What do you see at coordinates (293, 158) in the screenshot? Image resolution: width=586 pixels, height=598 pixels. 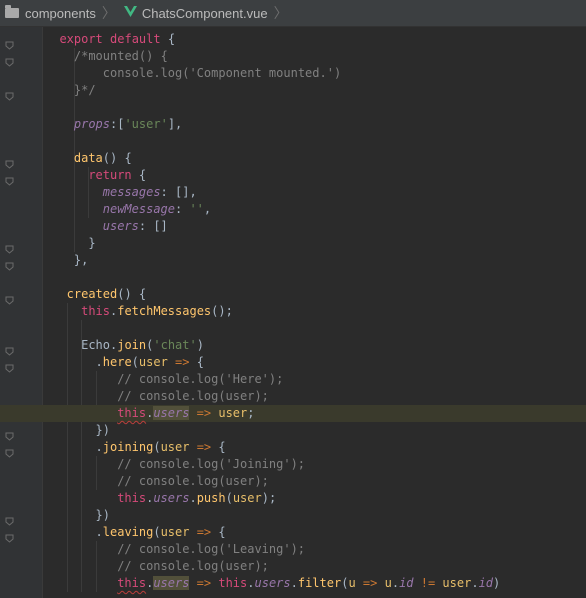 I see `code-line: data() {` at bounding box center [293, 158].